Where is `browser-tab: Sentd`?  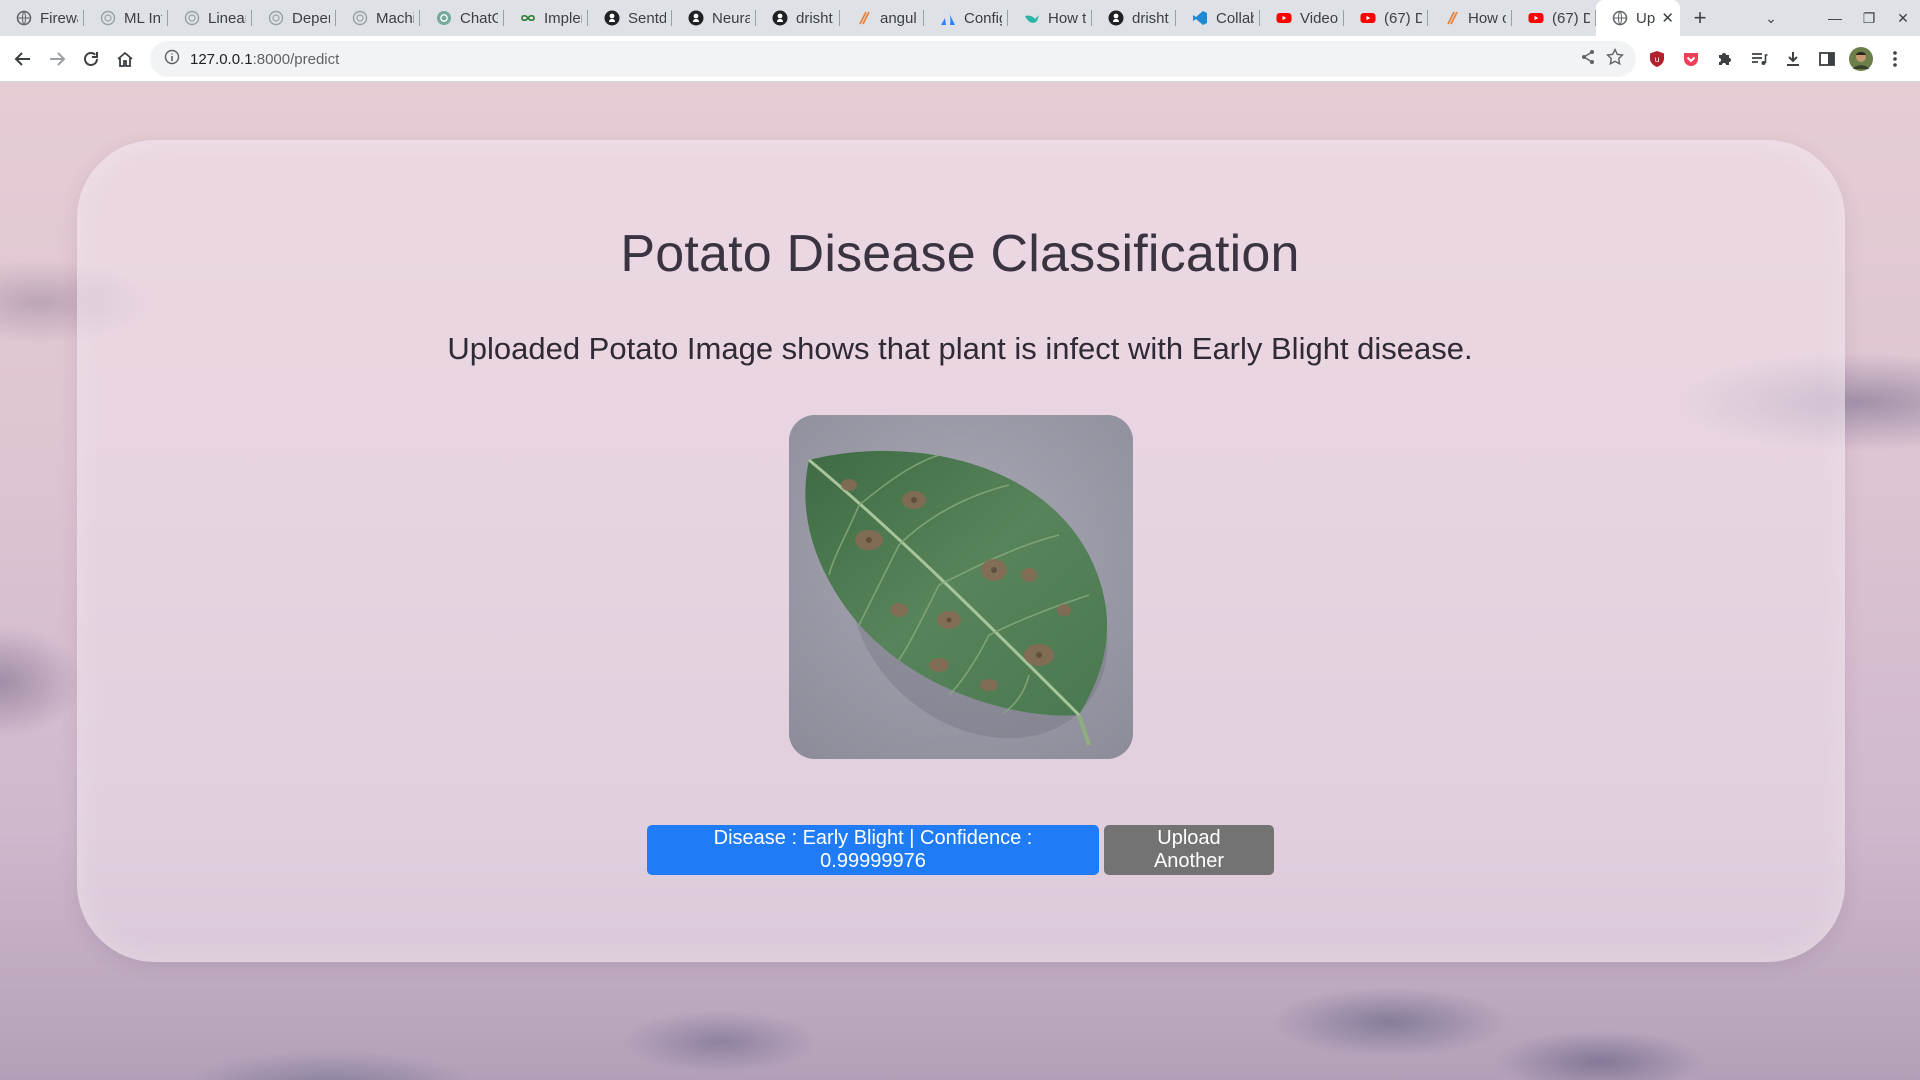
browser-tab: Sentd is located at coordinates (630, 18).